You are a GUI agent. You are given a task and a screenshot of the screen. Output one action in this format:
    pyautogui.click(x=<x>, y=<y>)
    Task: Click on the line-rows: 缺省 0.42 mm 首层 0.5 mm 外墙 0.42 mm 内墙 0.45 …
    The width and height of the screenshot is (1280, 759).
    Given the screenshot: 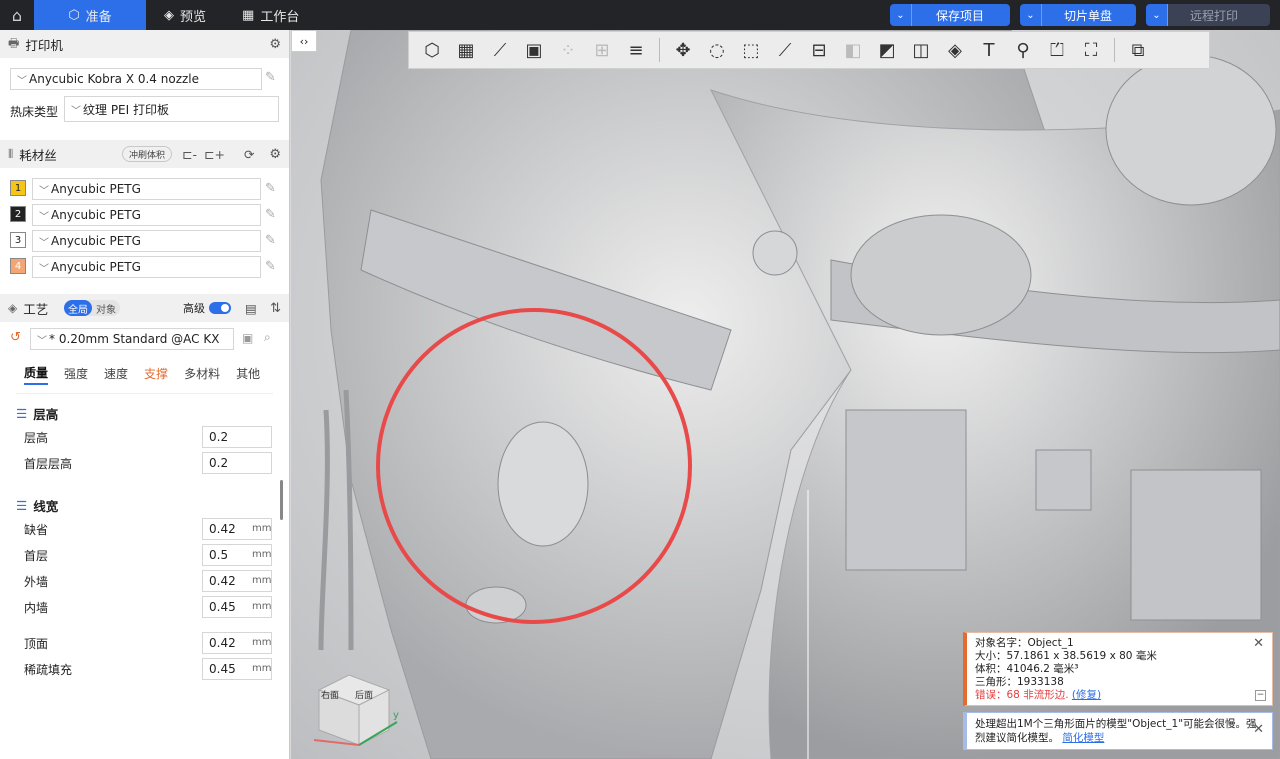 What is the action you would take?
    pyautogui.click(x=144, y=568)
    